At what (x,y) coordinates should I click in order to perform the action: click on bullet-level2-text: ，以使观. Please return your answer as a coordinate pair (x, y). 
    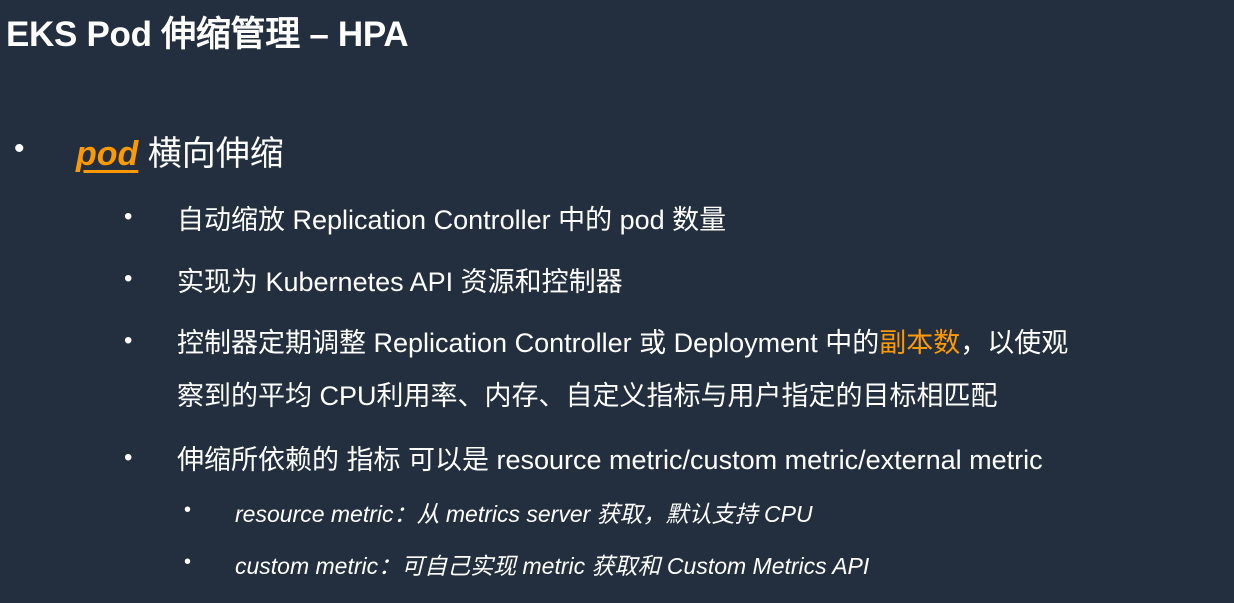
    Looking at the image, I should click on (1014, 343).